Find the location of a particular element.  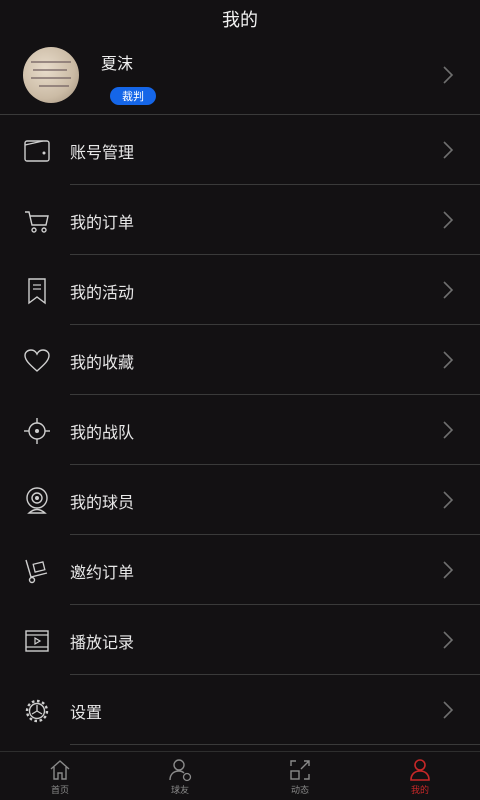

menu-item-activities: 我的活动 is located at coordinates (240, 290).